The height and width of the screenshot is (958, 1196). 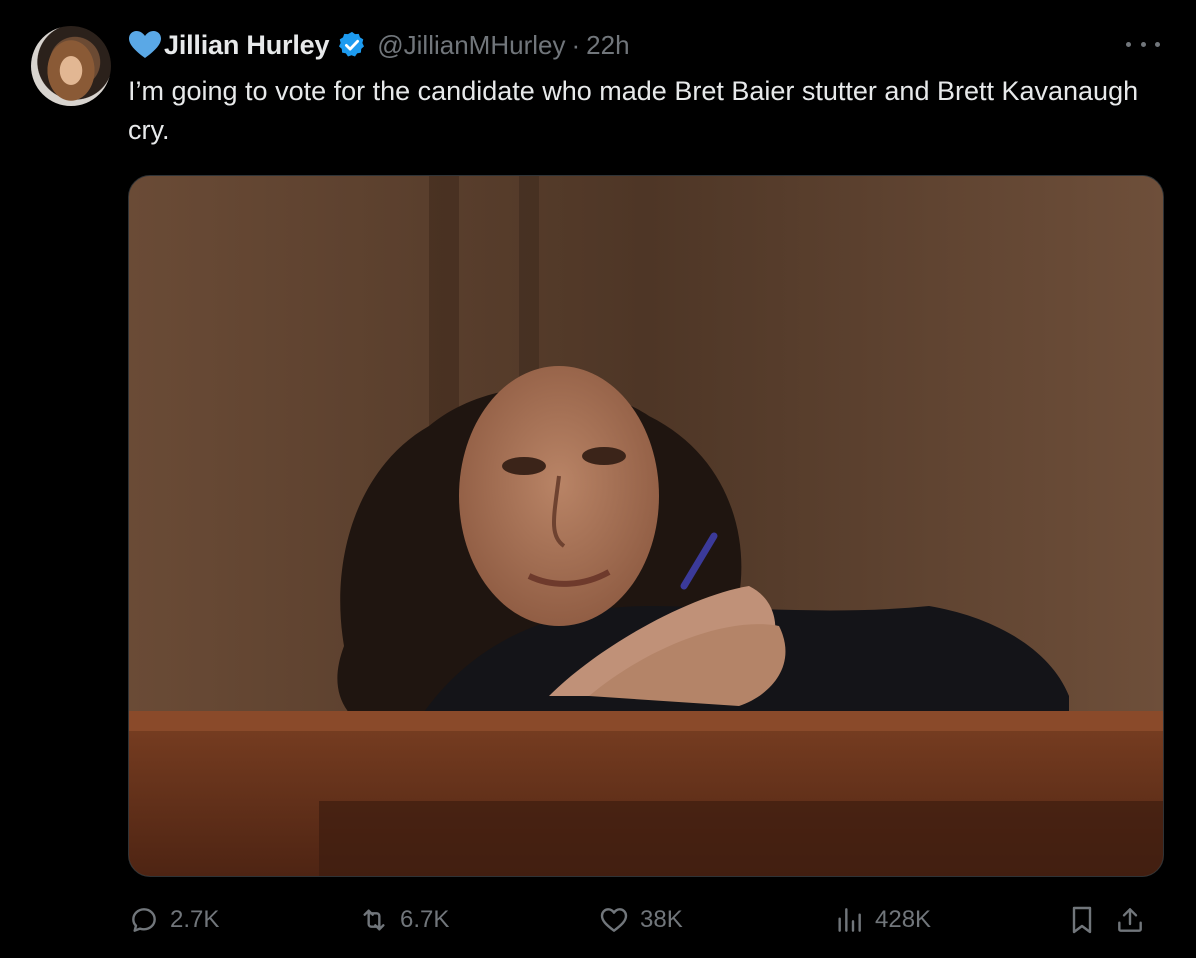 I want to click on user-handle: @JillianMHurley, so click(x=471, y=45).